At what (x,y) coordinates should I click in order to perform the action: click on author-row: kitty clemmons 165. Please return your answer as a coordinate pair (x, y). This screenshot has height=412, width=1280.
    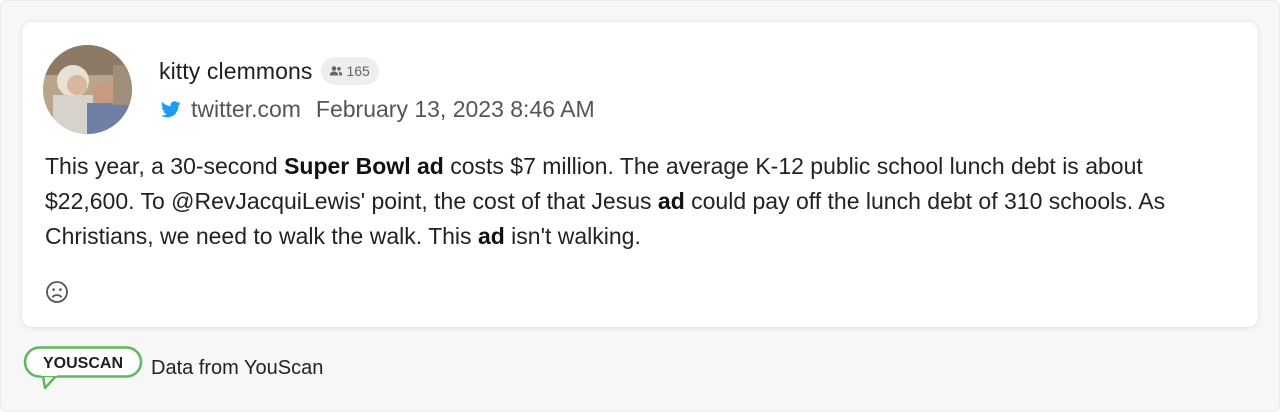
    Looking at the image, I should click on (269, 71).